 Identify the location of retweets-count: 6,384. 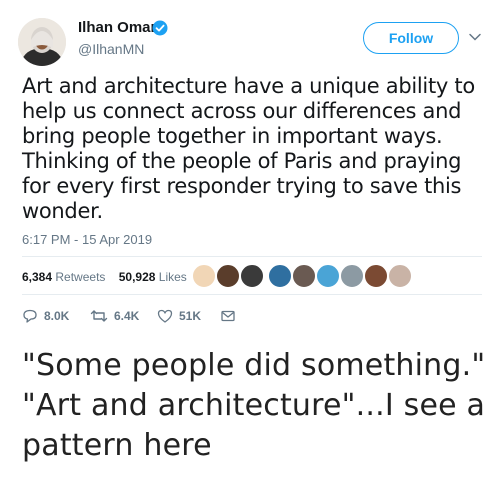
(37, 277).